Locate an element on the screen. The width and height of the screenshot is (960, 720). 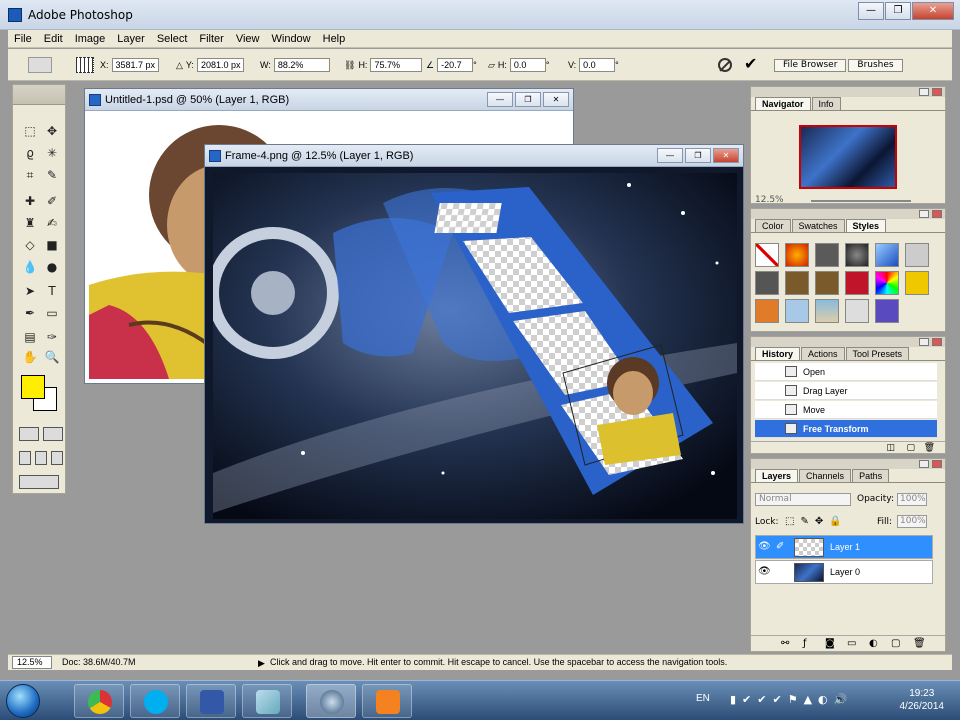
screen-mode-full-icon is located at coordinates (57, 458).